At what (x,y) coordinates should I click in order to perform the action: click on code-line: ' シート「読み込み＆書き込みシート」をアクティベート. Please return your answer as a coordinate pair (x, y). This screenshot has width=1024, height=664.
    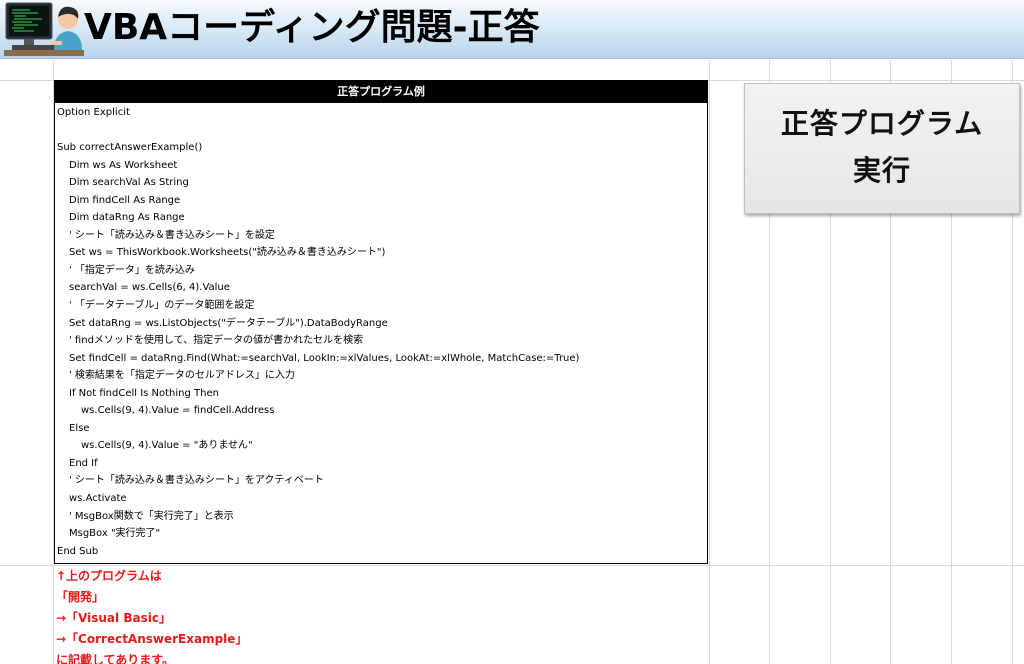
    Looking at the image, I should click on (381, 481).